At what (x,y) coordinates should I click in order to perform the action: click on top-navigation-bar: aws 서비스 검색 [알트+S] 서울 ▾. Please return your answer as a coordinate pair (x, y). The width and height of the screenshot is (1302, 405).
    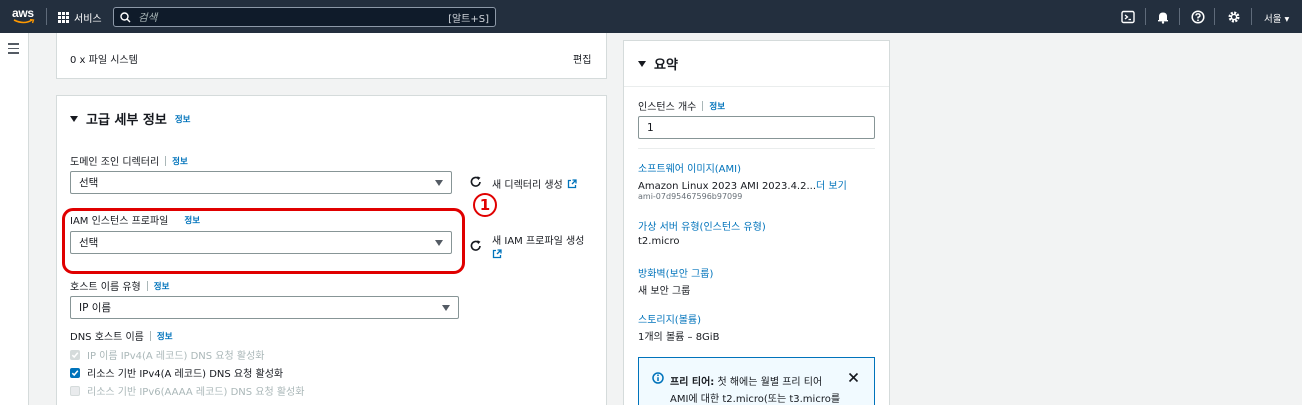
    Looking at the image, I should click on (651, 16).